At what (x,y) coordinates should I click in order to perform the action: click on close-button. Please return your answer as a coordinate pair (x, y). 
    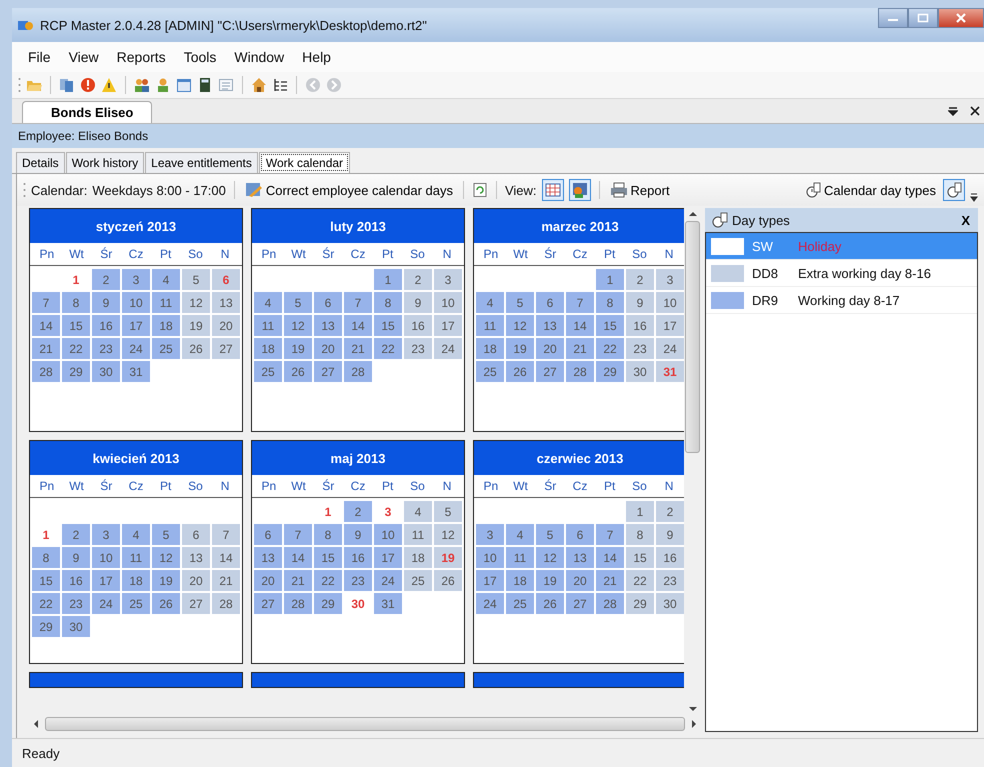
    Looking at the image, I should click on (961, 18).